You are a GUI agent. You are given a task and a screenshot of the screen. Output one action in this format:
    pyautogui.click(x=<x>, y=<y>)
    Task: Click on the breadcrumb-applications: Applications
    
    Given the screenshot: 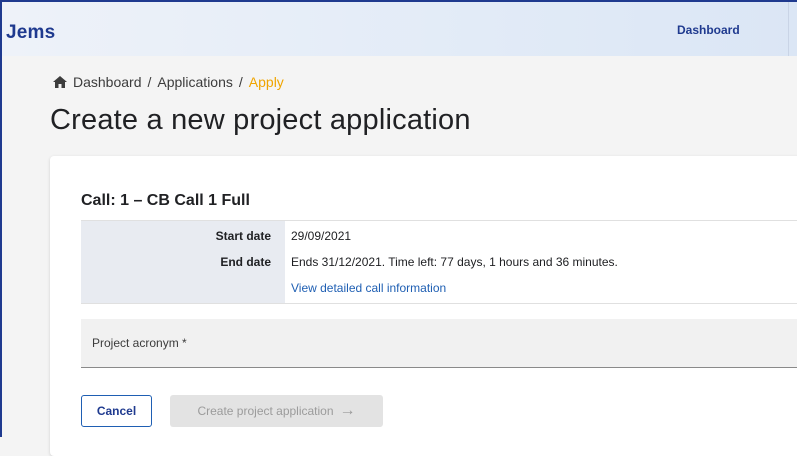 What is the action you would take?
    pyautogui.click(x=195, y=82)
    